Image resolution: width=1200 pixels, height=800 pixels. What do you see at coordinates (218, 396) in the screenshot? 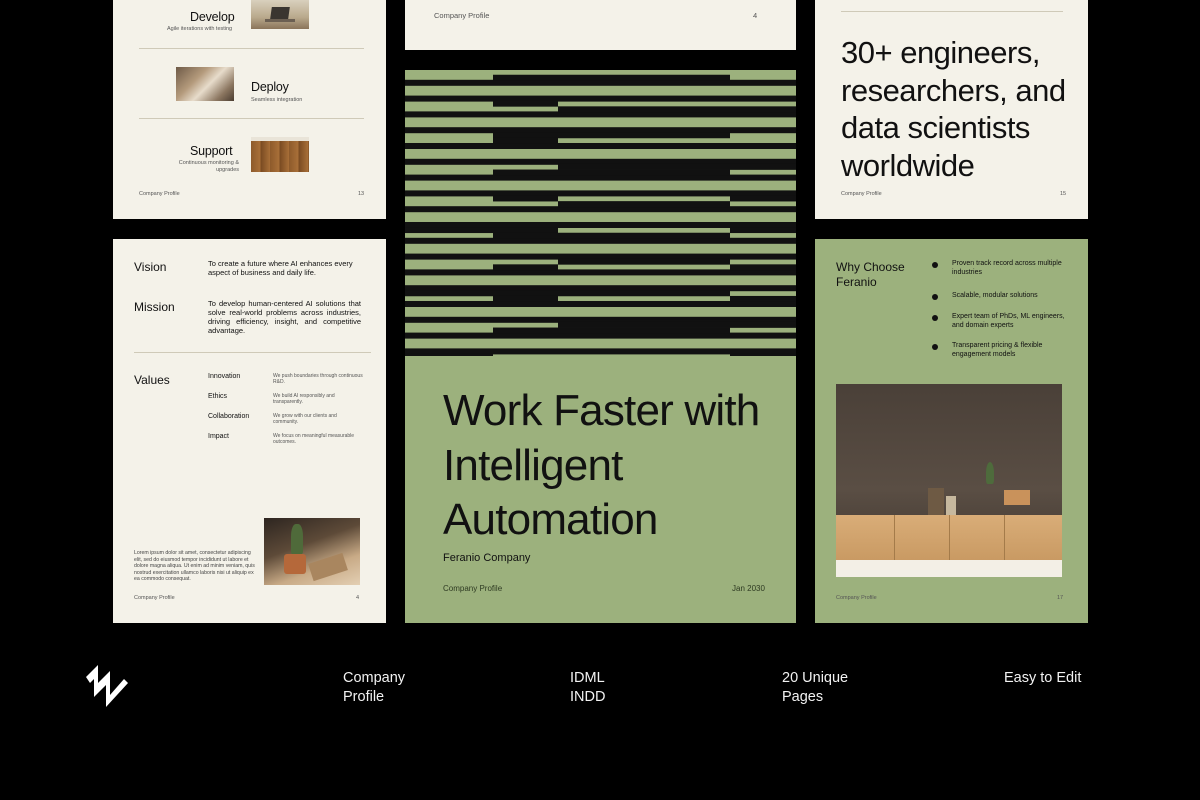
I see `value-name: Ethics` at bounding box center [218, 396].